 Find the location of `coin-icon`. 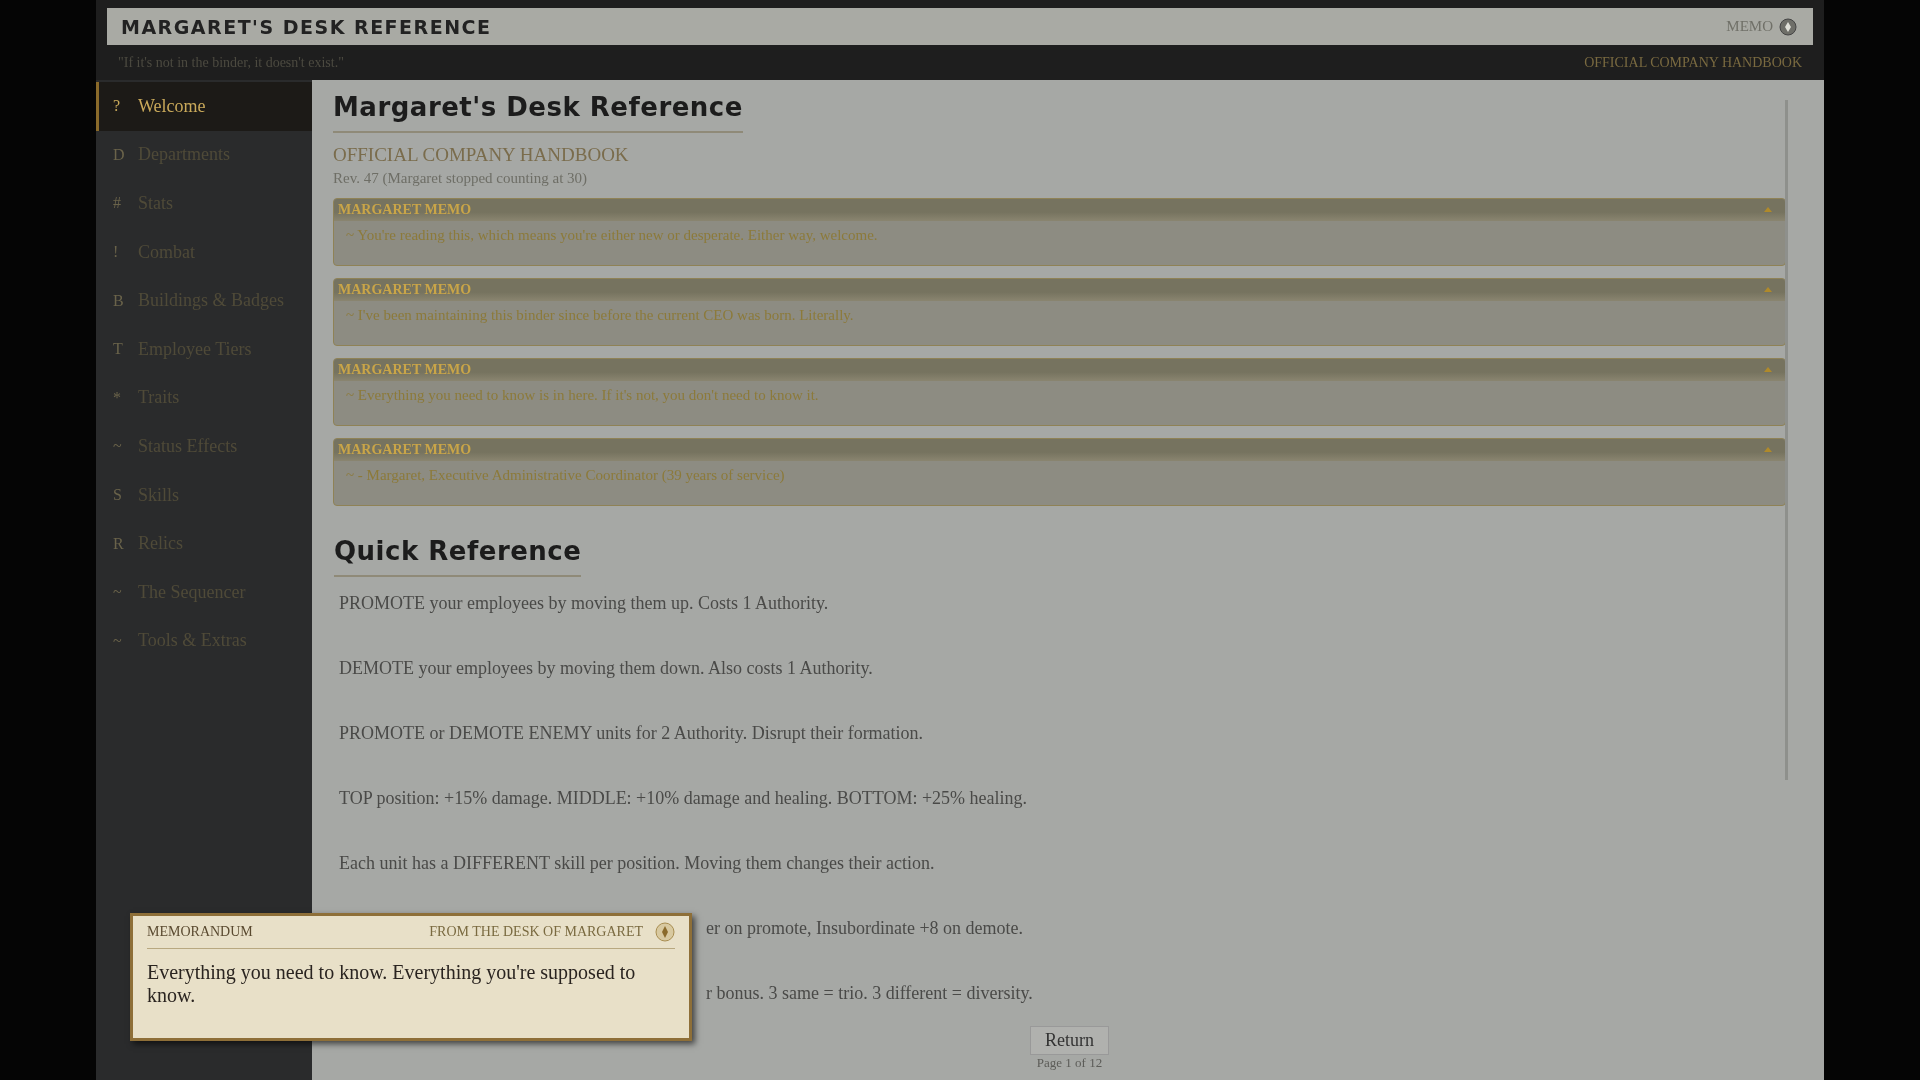

coin-icon is located at coordinates (1788, 26).